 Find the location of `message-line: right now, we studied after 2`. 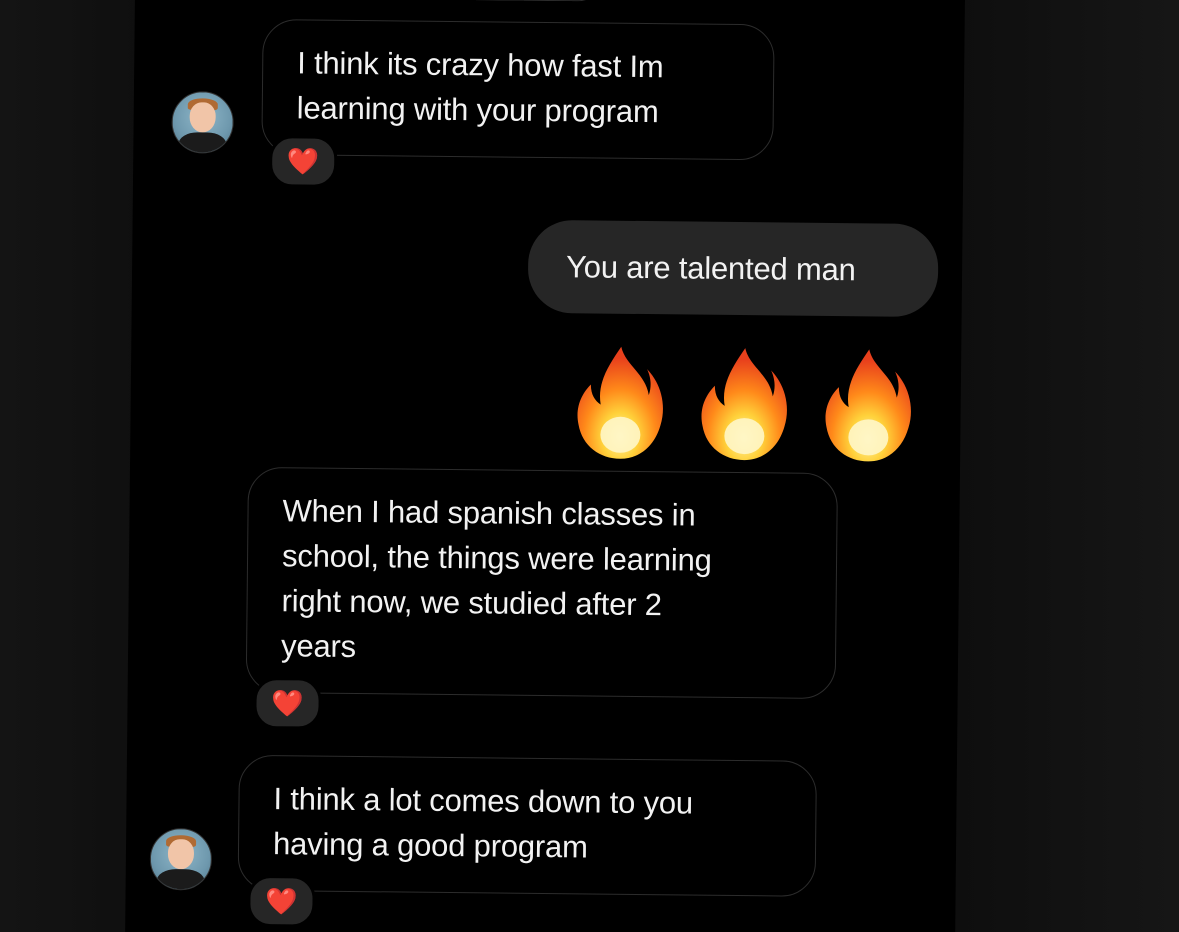

message-line: right now, we studied after 2 is located at coordinates (471, 603).